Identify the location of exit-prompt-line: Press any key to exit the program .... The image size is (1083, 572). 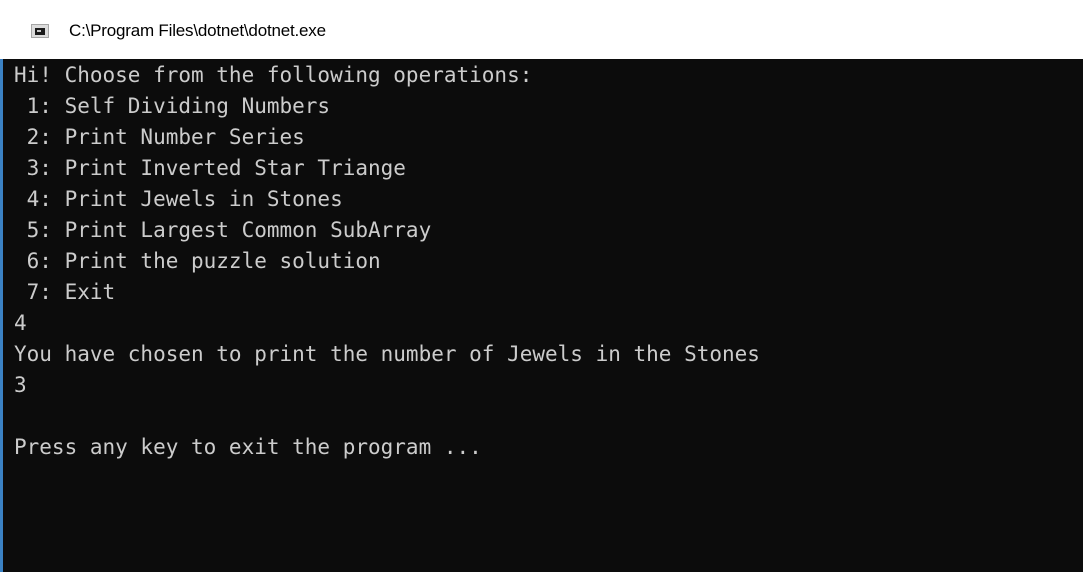
(248, 447).